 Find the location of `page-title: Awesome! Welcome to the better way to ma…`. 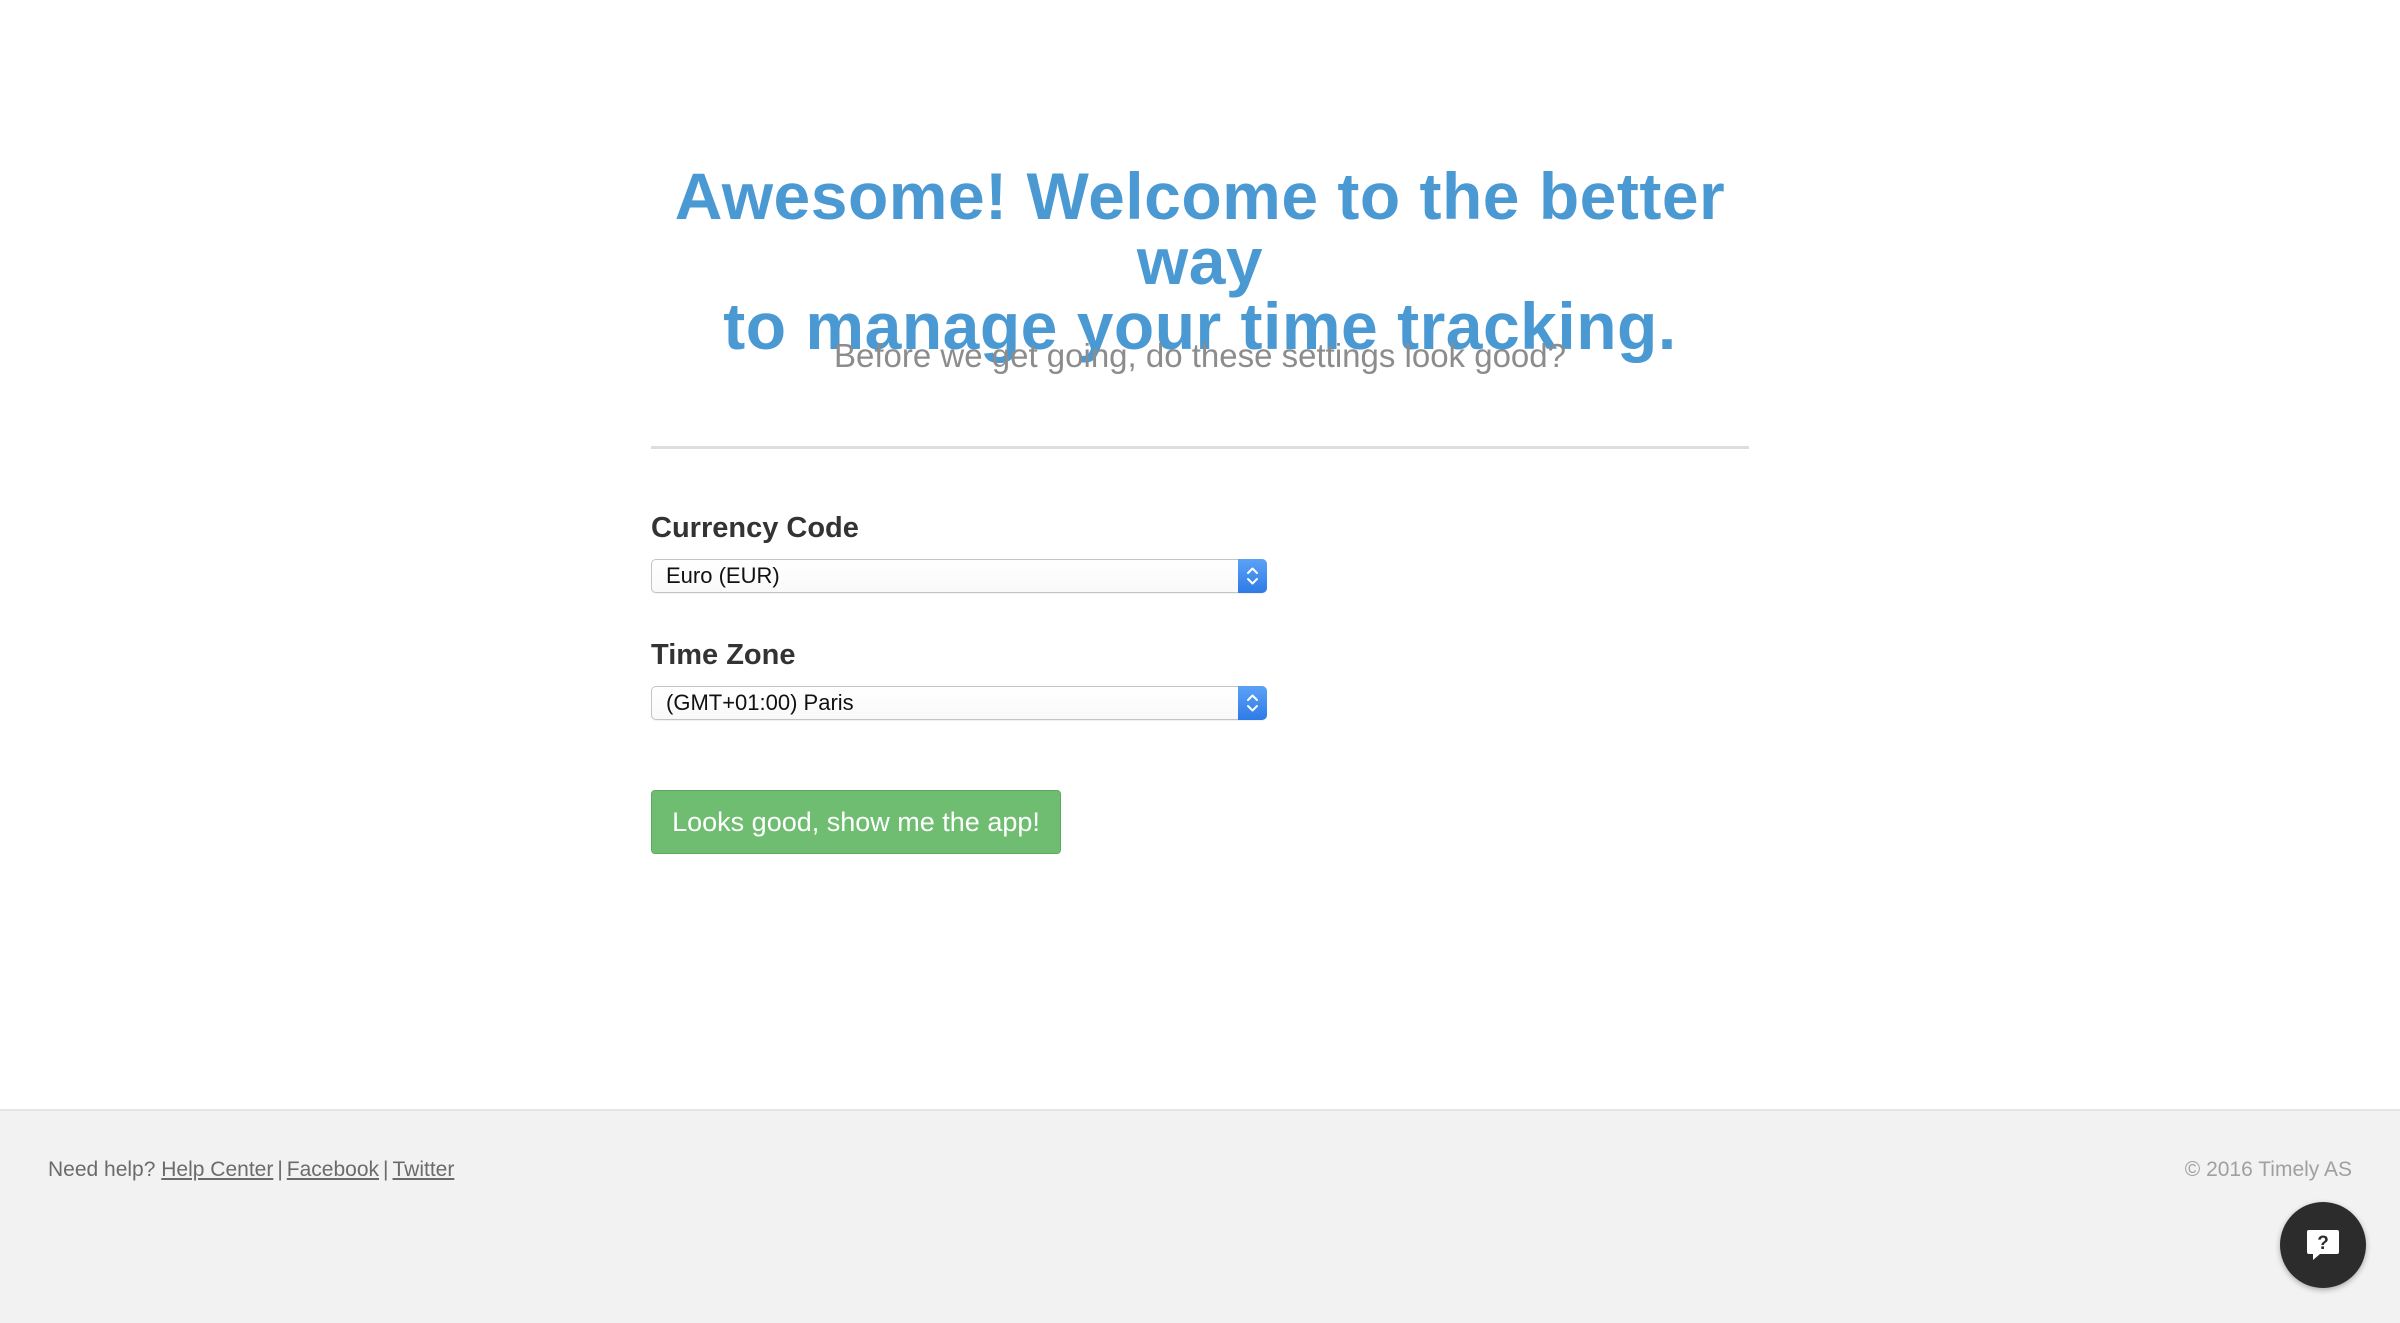

page-title: Awesome! Welcome to the better way to ma… is located at coordinates (1200, 261).